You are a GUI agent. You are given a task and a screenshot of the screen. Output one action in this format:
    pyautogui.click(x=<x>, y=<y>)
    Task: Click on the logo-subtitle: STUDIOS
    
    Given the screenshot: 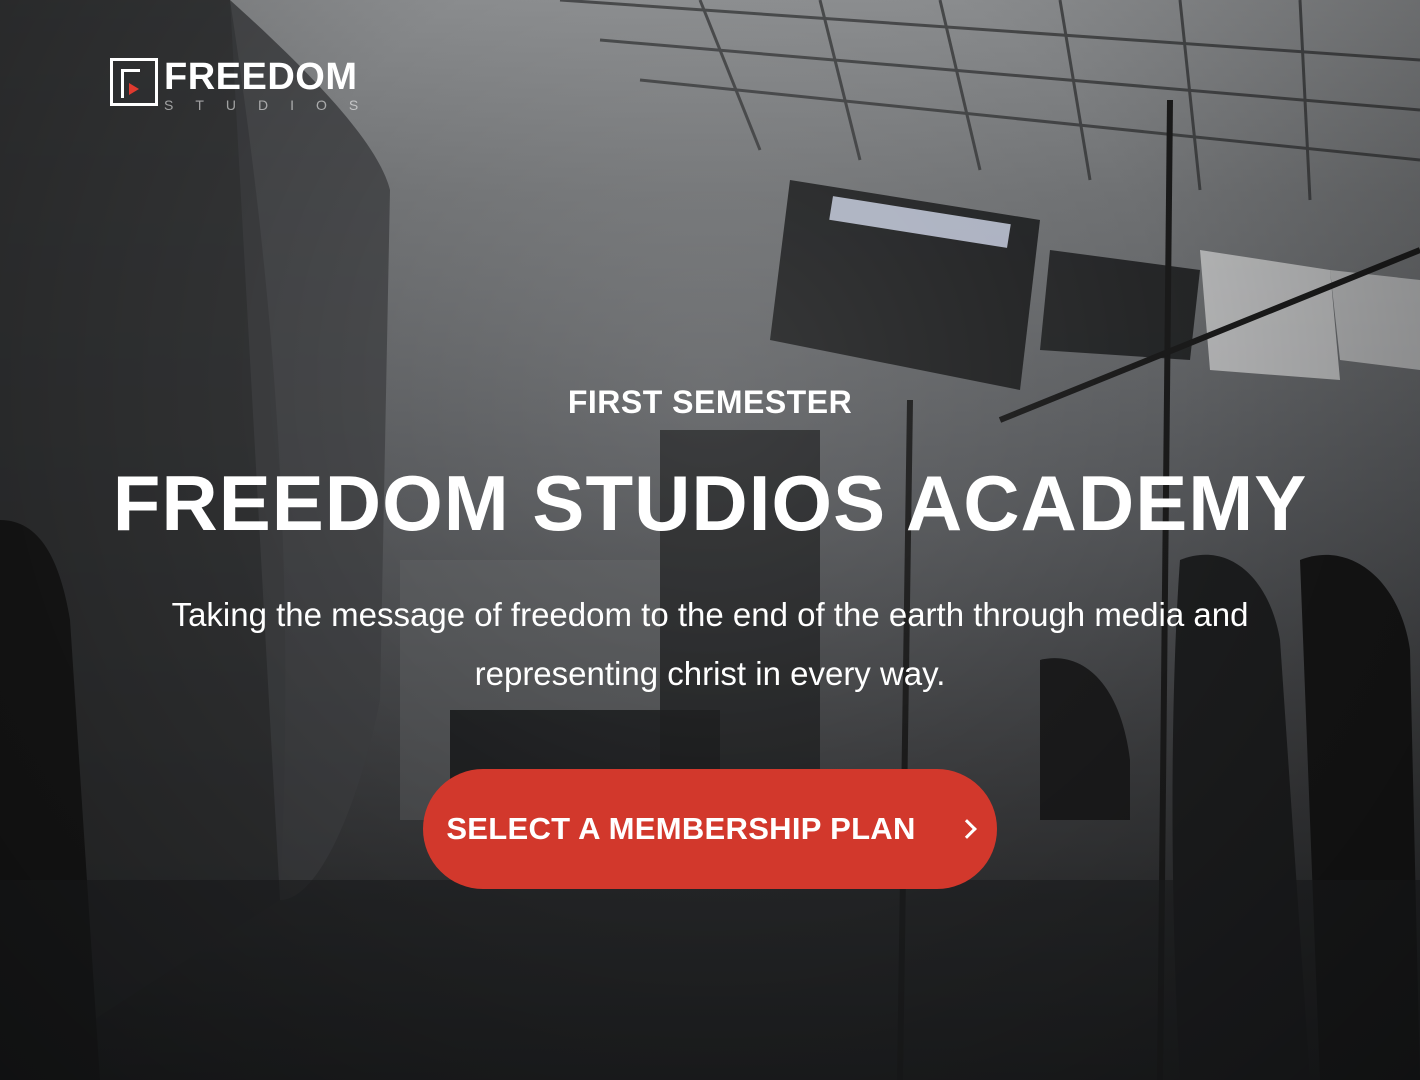 What is the action you would take?
    pyautogui.click(x=272, y=105)
    